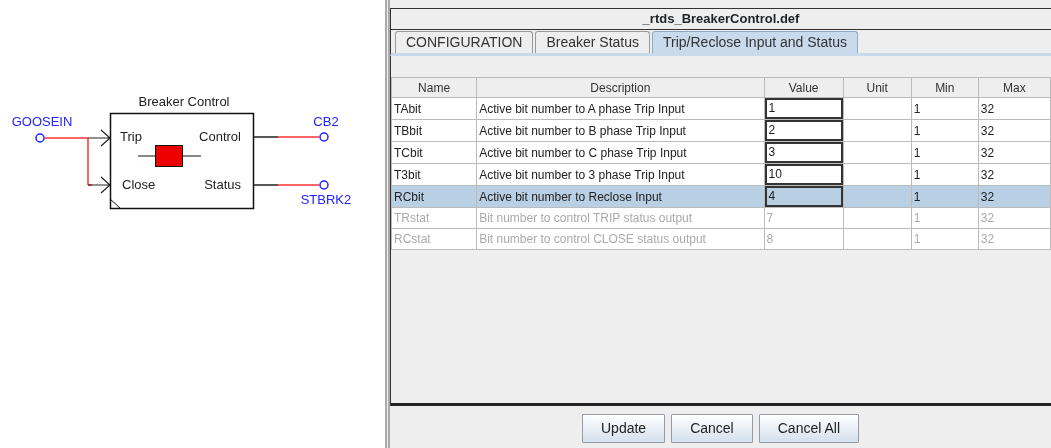  I want to click on table-cell: Active bit number to 3 phase Trip Input, so click(620, 174).